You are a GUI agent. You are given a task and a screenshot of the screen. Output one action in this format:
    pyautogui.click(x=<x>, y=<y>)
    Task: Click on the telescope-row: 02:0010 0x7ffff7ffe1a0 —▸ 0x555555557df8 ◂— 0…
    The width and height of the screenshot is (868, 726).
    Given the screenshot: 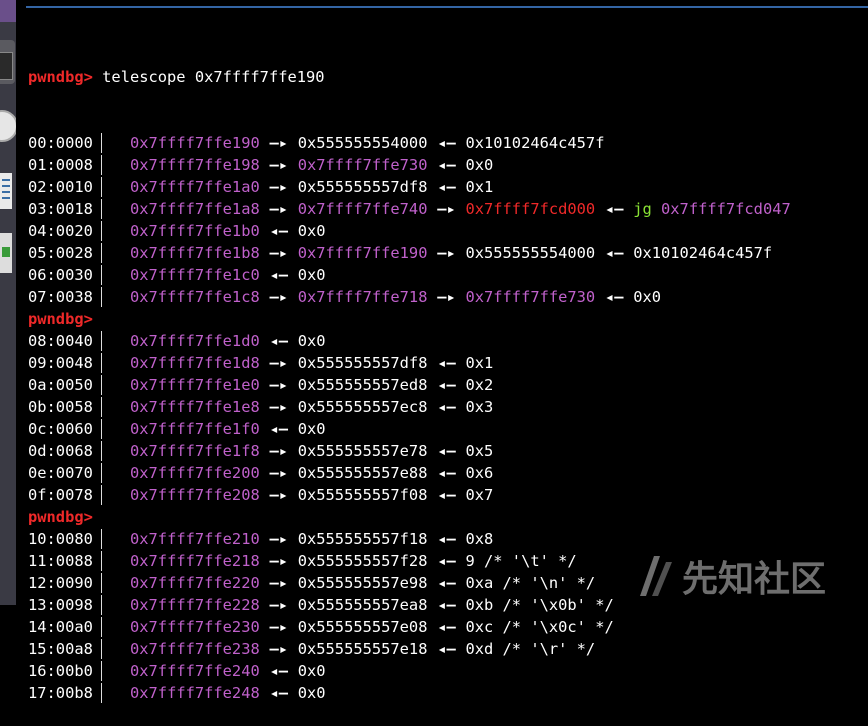 What is the action you would take?
    pyautogui.click(x=448, y=187)
    